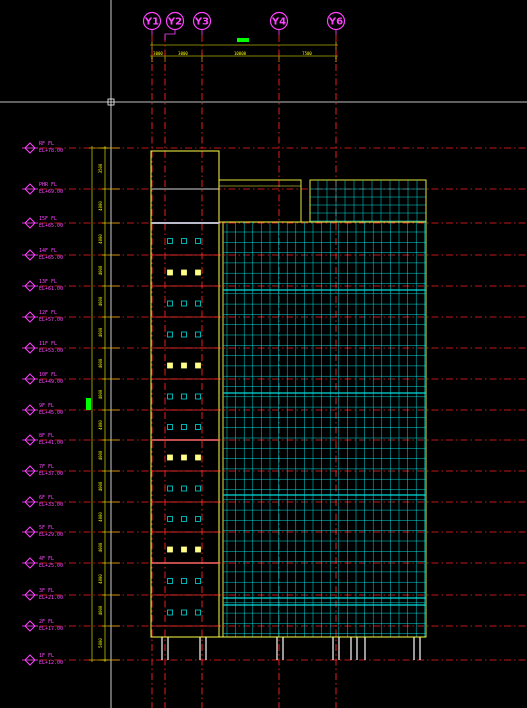 The height and width of the screenshot is (708, 527). Describe the element at coordinates (48, 219) in the screenshot. I see `level-name: 15F FL` at that location.